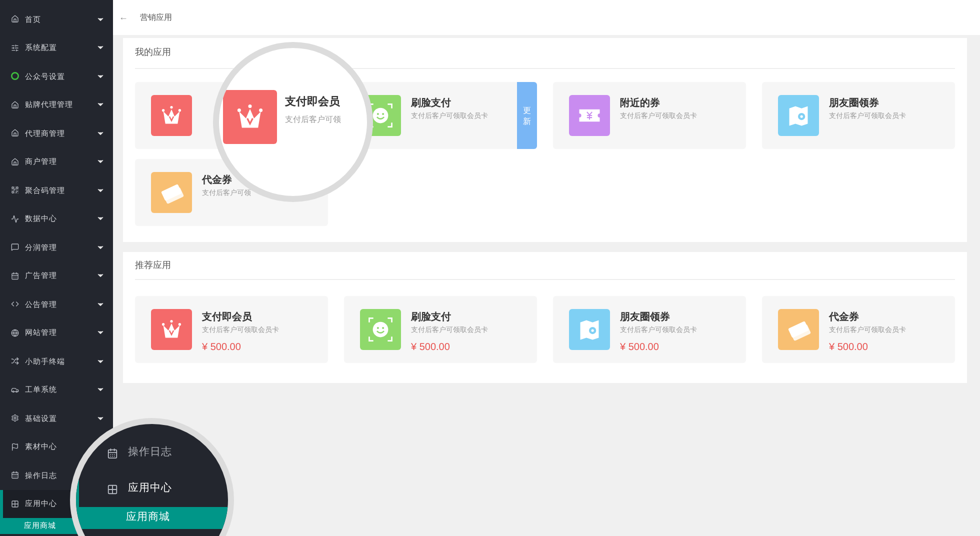  Describe the element at coordinates (156, 18) in the screenshot. I see `page-title: 营销应用` at that location.